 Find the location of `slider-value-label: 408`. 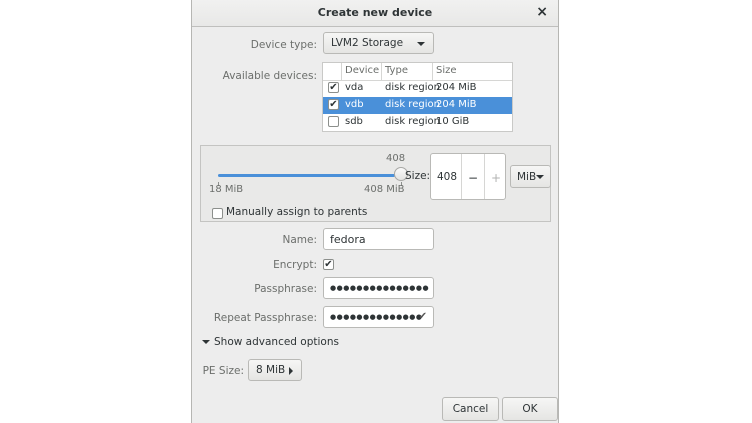

slider-value-label: 408 is located at coordinates (396, 158).